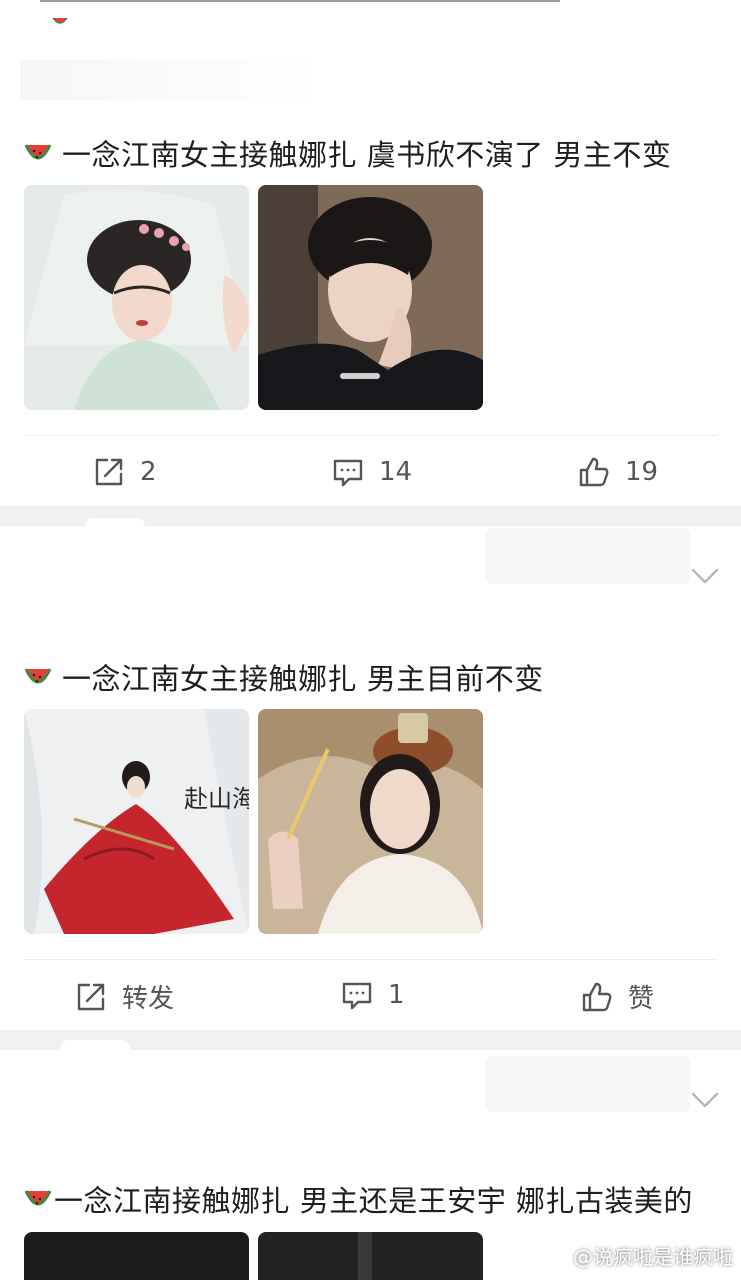  Describe the element at coordinates (373, 1201) in the screenshot. I see `post-title-text: 一念江南接触娜扎 男主还是王安宇 娜扎古装美的` at that location.